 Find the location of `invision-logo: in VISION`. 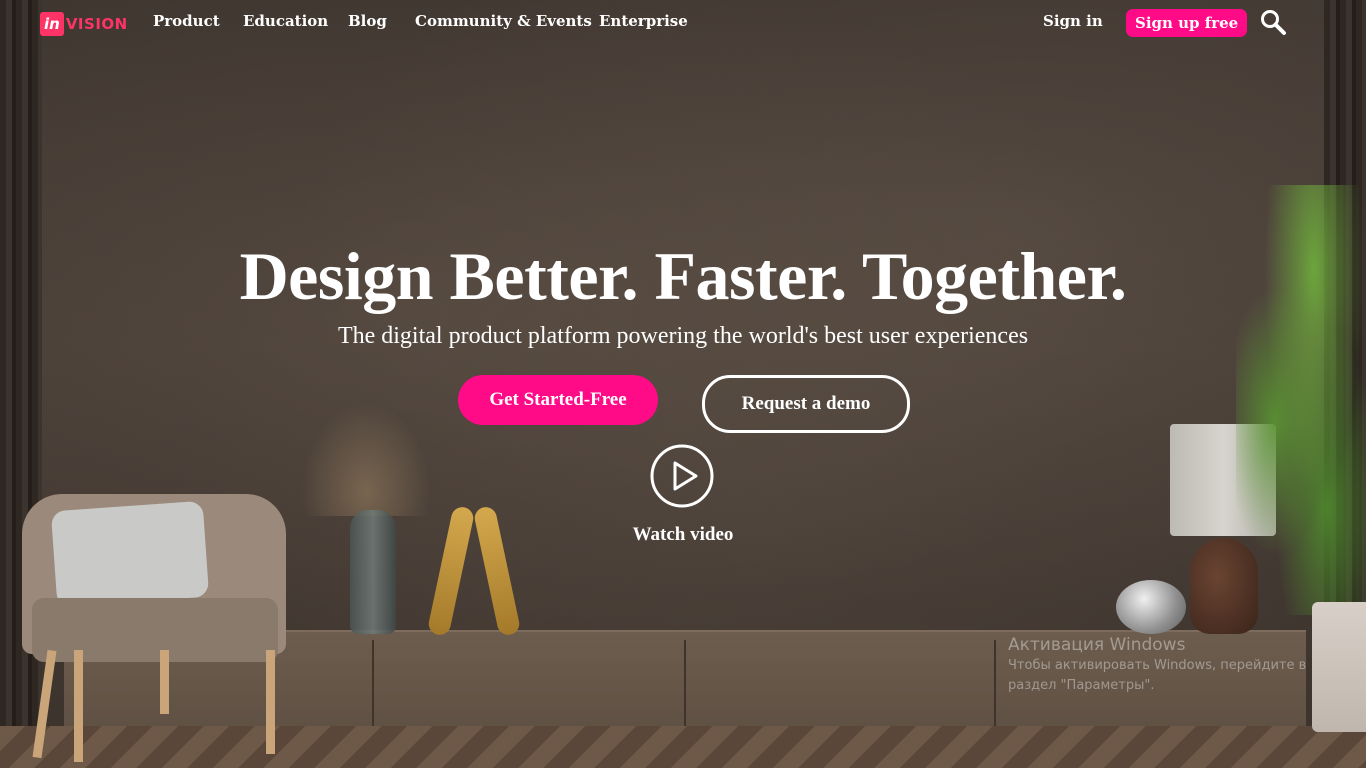

invision-logo: in VISION is located at coordinates (84, 24).